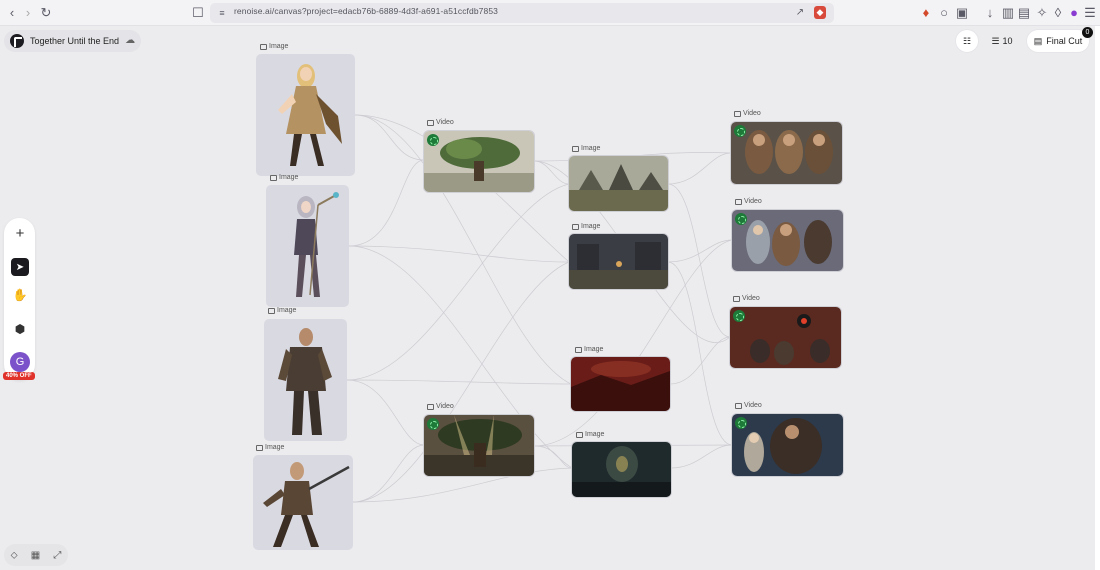 Image resolution: width=1100 pixels, height=570 pixels. I want to click on database-button: ☷, so click(967, 41).